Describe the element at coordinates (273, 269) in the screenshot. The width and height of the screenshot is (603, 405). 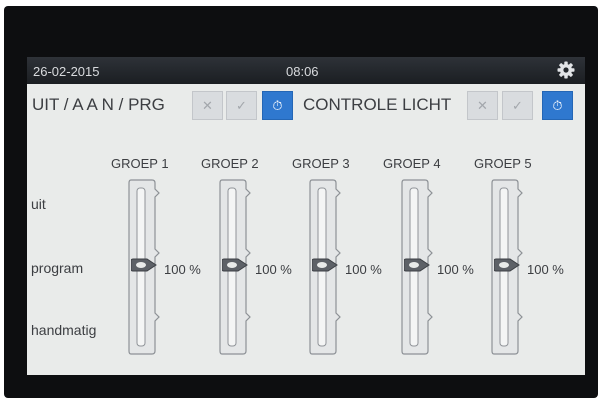
I see `group-2-value: 100 %` at that location.